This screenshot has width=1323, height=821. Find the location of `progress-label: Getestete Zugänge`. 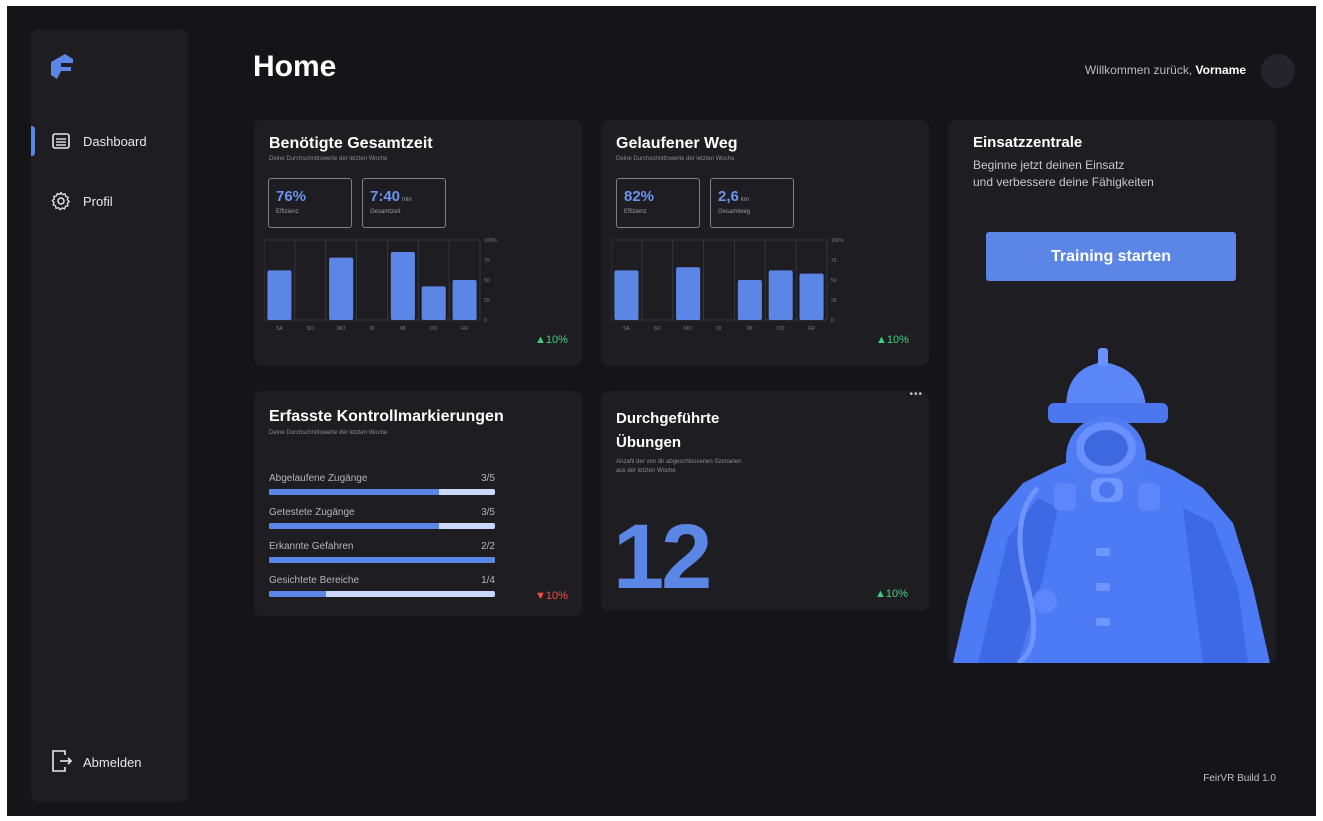

progress-label: Getestete Zugänge is located at coordinates (312, 512).